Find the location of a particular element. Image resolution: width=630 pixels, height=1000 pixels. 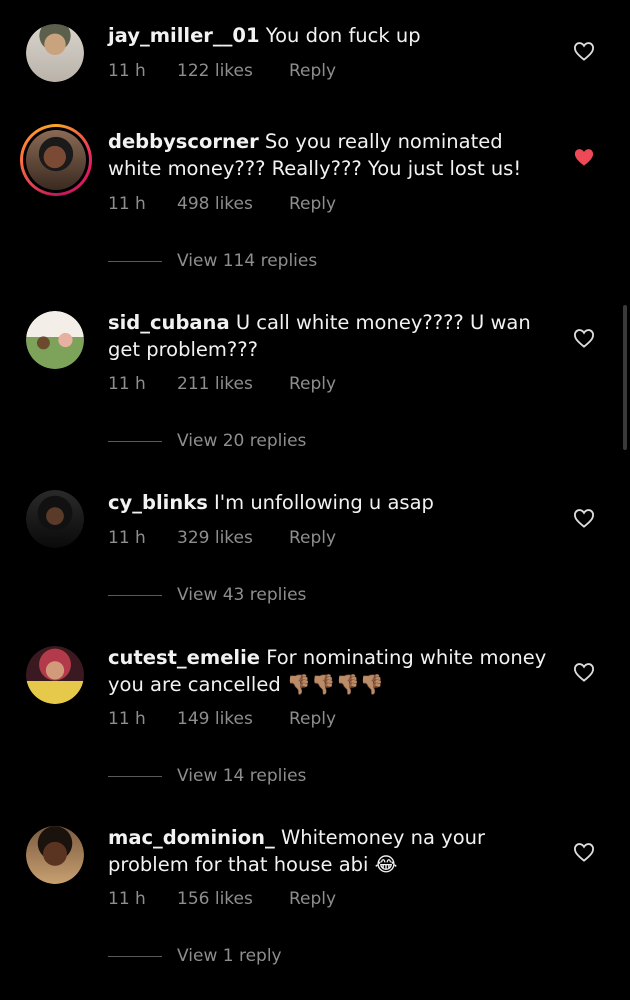

comment-username: jay_miller__01 is located at coordinates (184, 35).